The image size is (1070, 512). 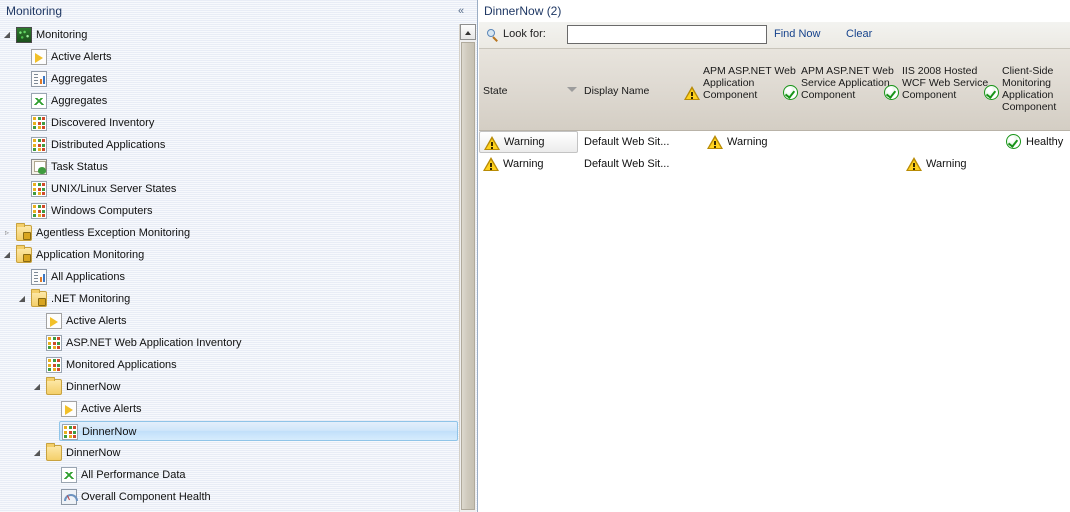 I want to click on column-header-display: Display Name, so click(x=632, y=91).